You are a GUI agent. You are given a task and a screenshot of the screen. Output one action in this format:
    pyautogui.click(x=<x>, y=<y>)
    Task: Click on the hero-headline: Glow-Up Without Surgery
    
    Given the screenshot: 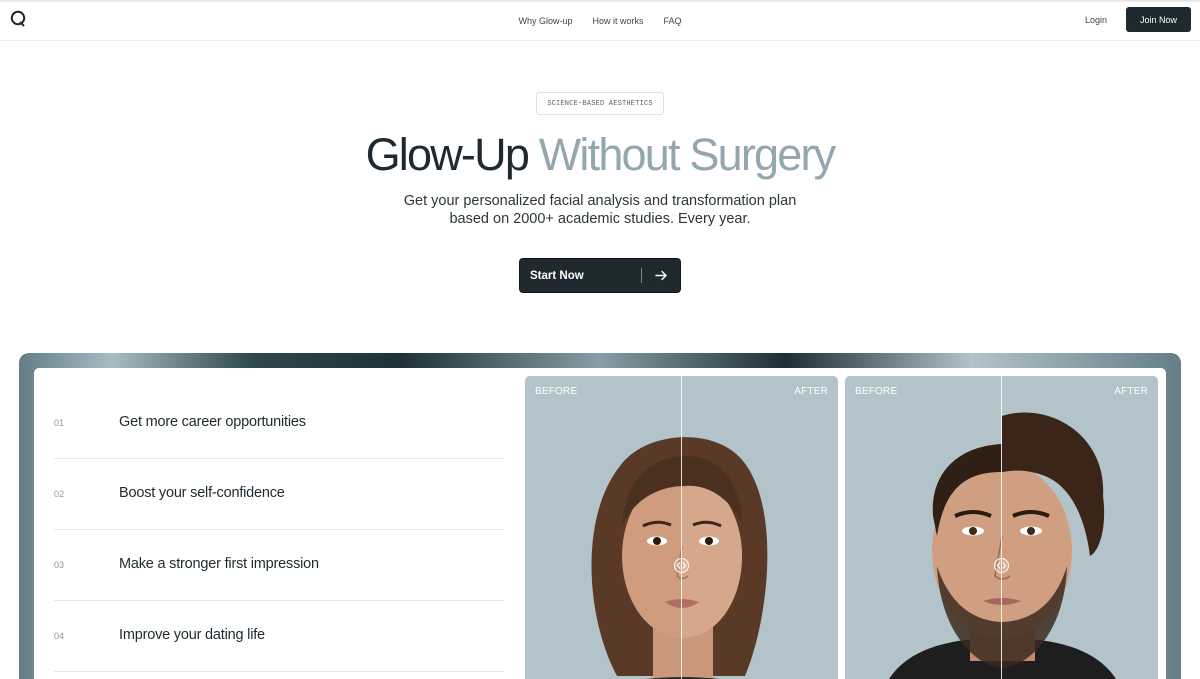 What is the action you would take?
    pyautogui.click(x=600, y=155)
    